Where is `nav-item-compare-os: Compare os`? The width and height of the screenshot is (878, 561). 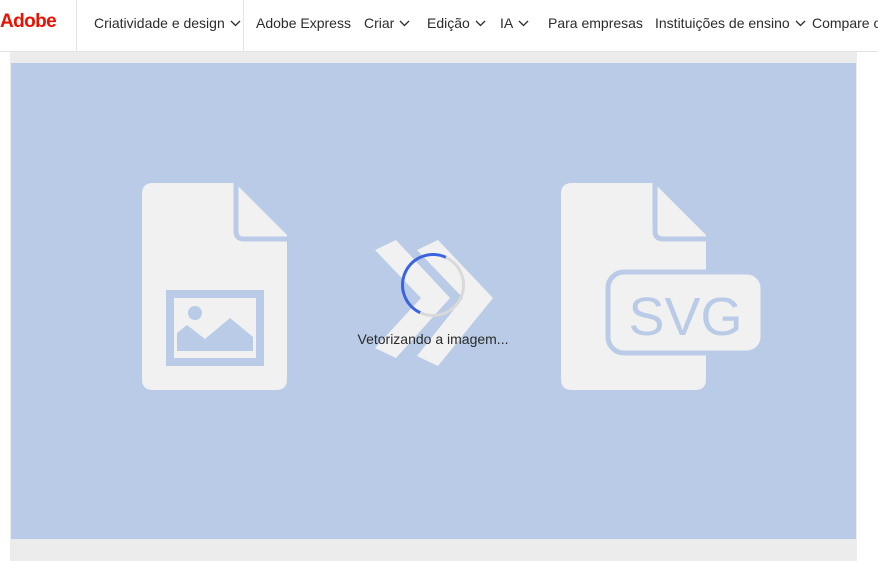
nav-item-compare-os: Compare os is located at coordinates (845, 23).